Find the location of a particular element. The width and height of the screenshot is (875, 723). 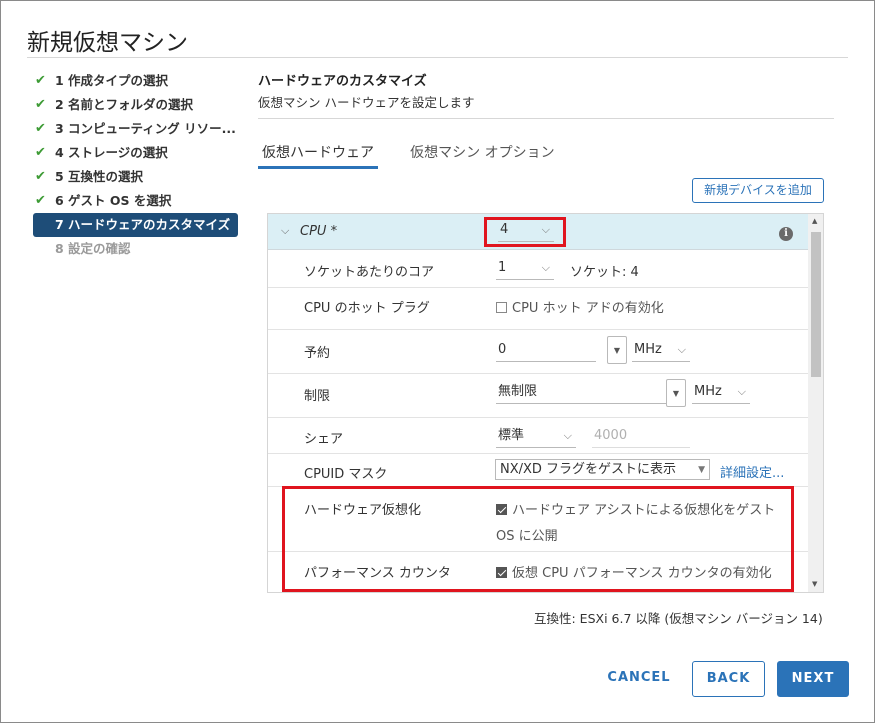

step-label: 7 ハードウェアのカスタマイズ is located at coordinates (143, 224).